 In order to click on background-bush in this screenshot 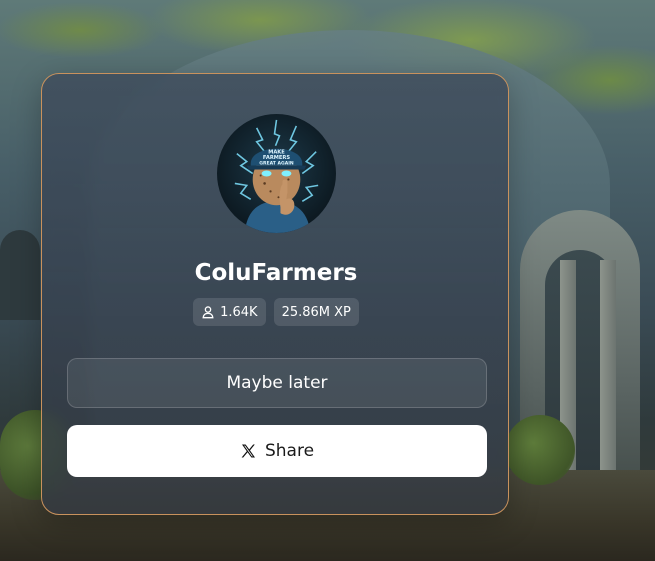, I will do `click(540, 450)`.